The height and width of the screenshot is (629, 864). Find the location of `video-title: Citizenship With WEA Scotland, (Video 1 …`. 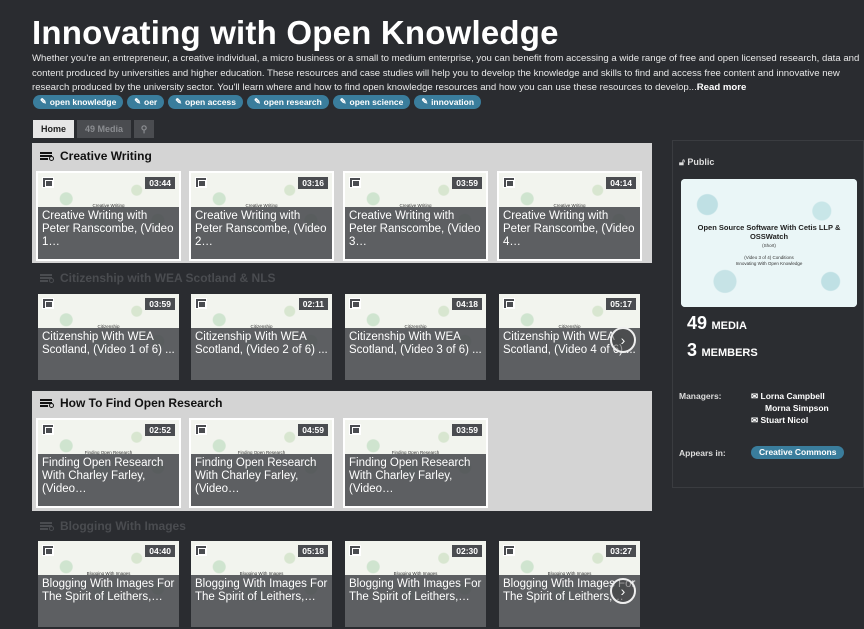

video-title: Citizenship With WEA Scotland, (Video 1 … is located at coordinates (108, 354).